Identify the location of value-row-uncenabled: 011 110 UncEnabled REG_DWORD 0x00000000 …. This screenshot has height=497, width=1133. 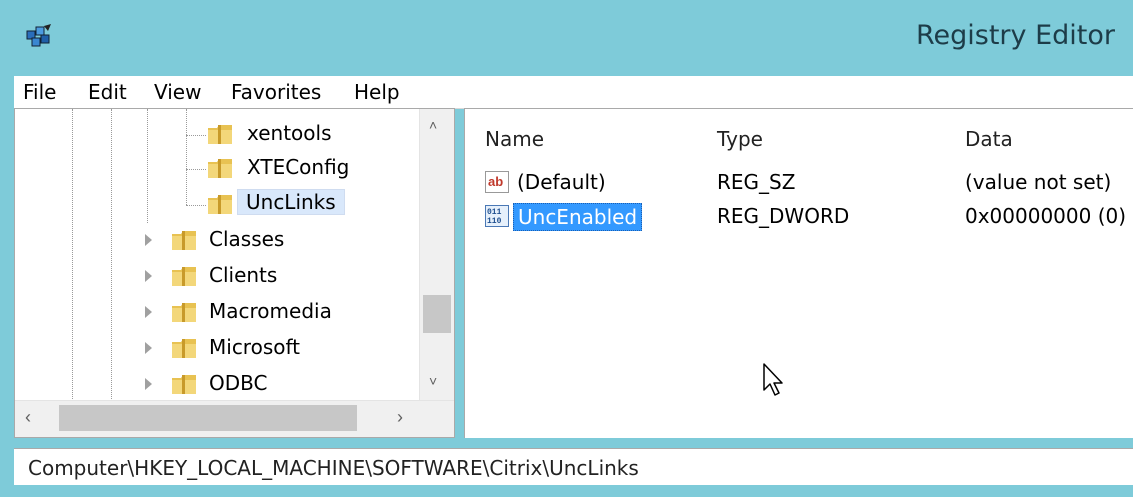
(804, 217).